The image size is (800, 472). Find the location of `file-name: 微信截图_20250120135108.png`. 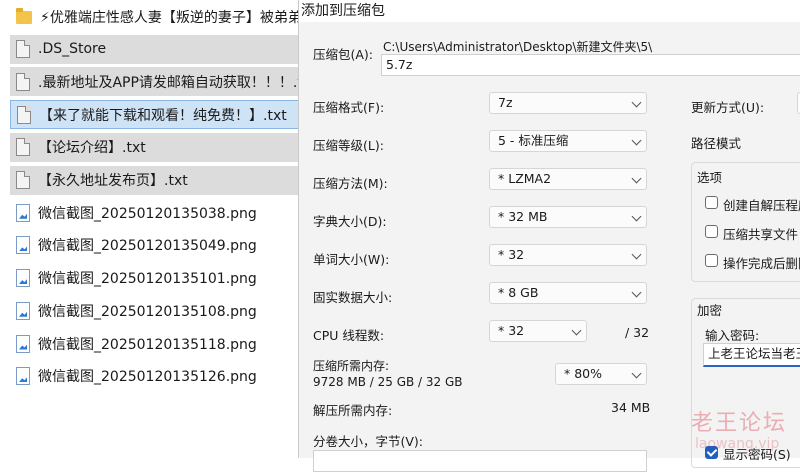

file-name: 微信截图_20250120135108.png is located at coordinates (147, 311).